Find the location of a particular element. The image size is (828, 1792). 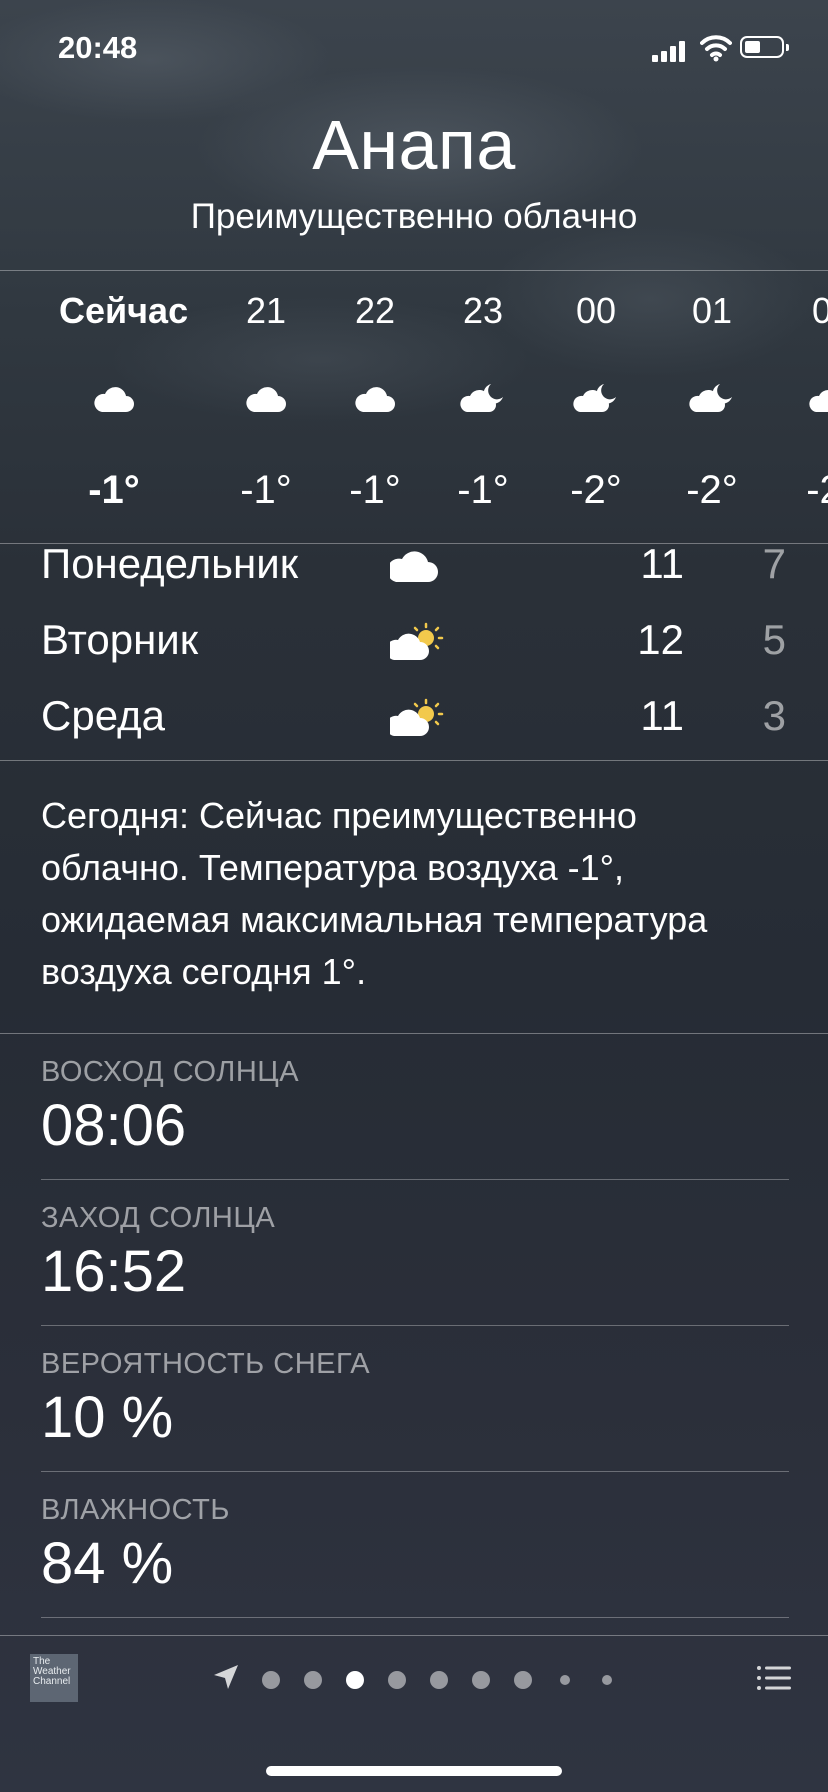

day-low: 3 is located at coordinates (774, 715).